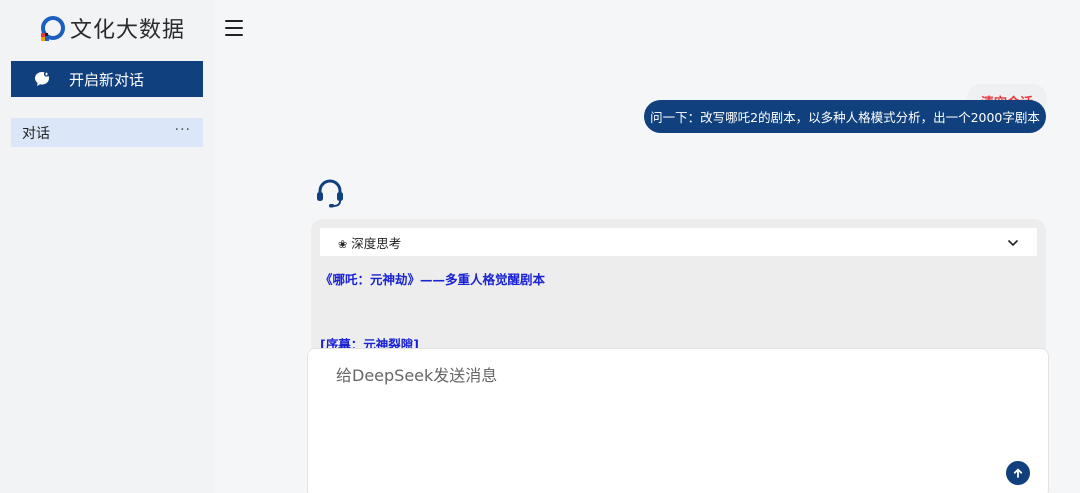 This screenshot has width=1080, height=493. I want to click on headset-icon, so click(330, 193).